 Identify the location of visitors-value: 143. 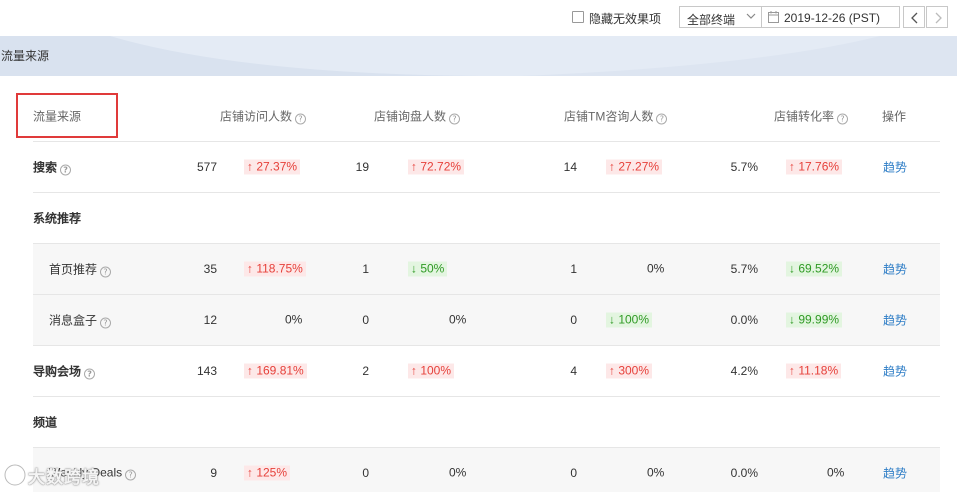
(206, 371).